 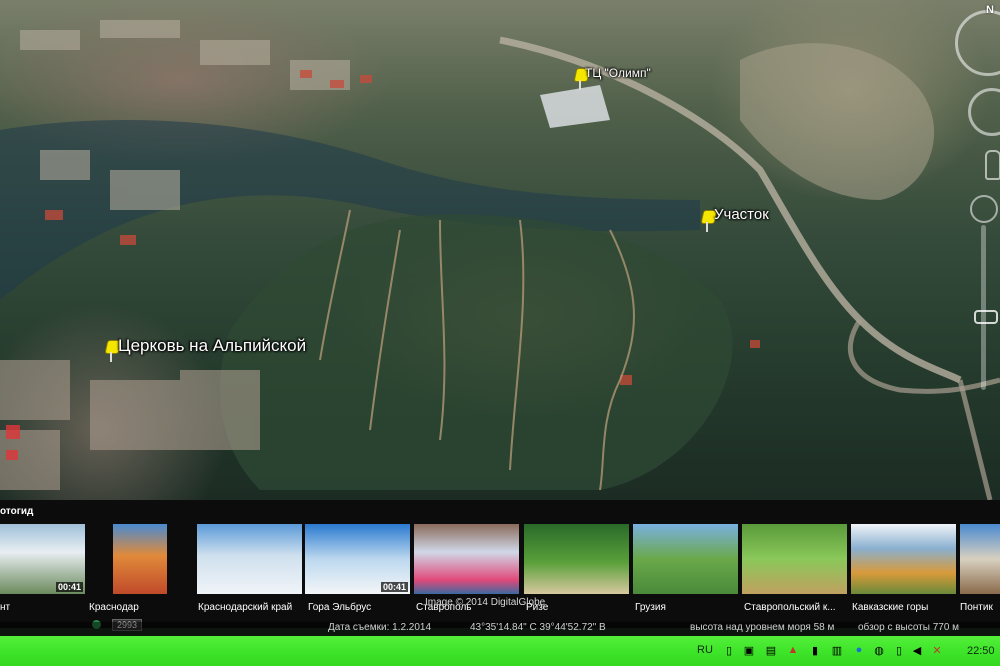 What do you see at coordinates (705, 650) in the screenshot?
I see `language-indicator: RU` at bounding box center [705, 650].